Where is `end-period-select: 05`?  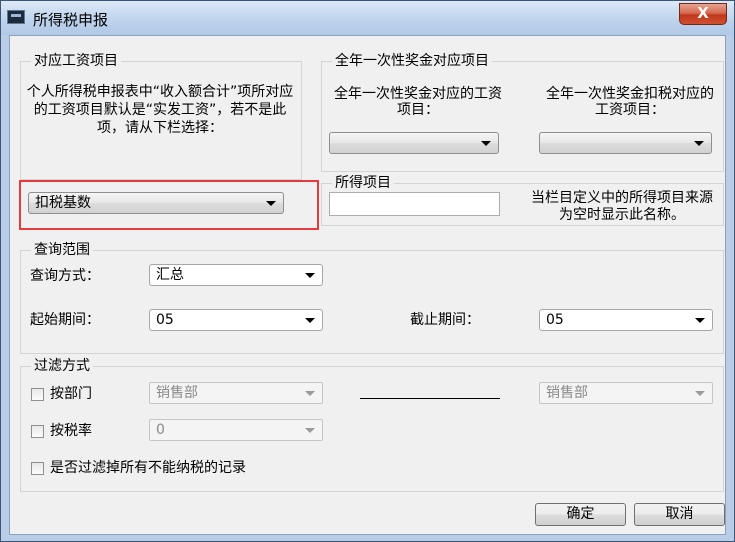
end-period-select: 05 is located at coordinates (626, 320).